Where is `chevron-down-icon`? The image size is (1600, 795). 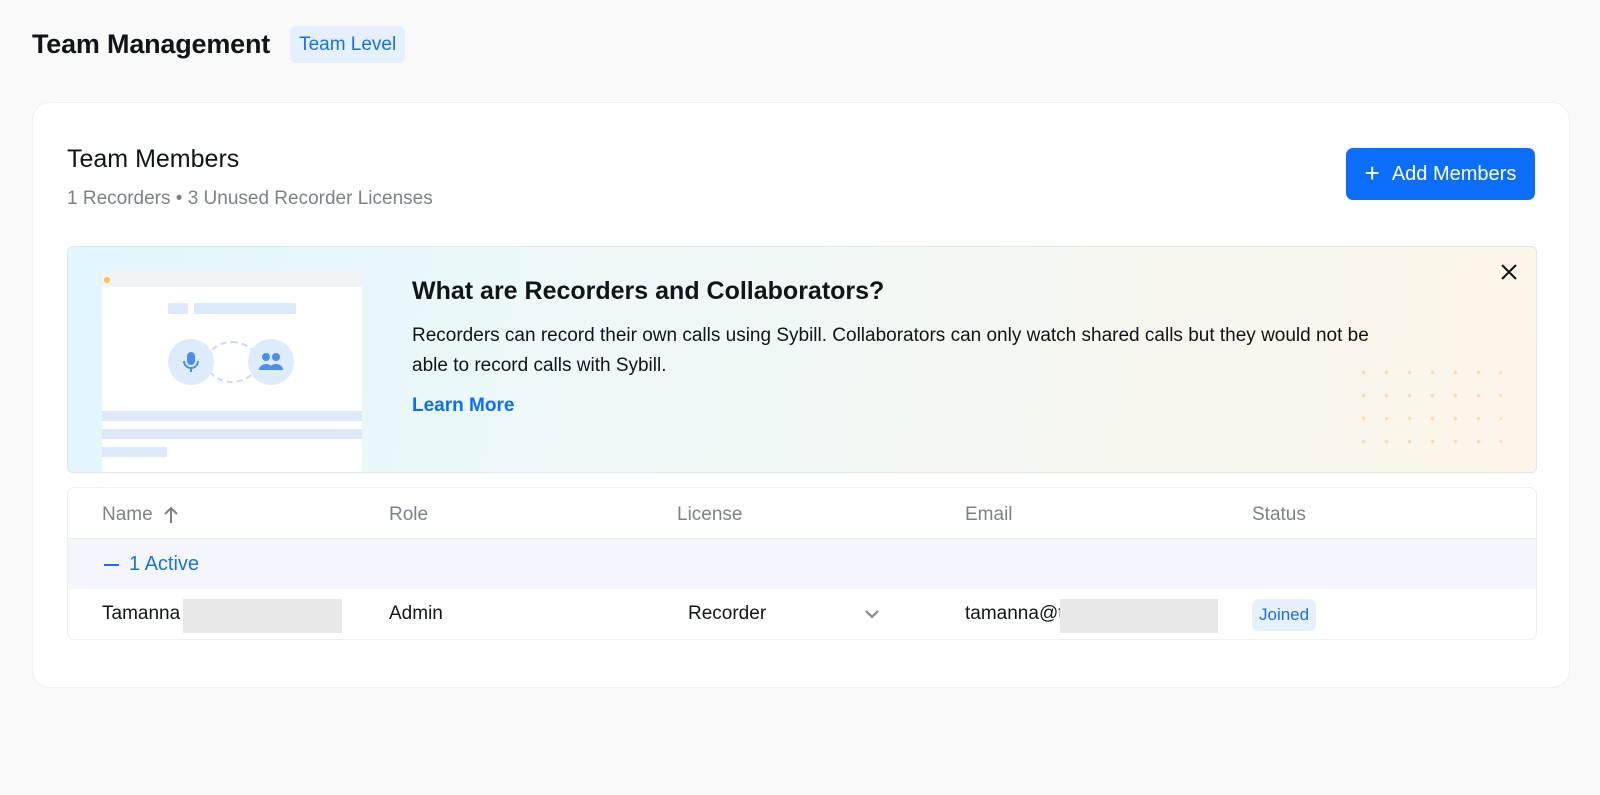 chevron-down-icon is located at coordinates (872, 614).